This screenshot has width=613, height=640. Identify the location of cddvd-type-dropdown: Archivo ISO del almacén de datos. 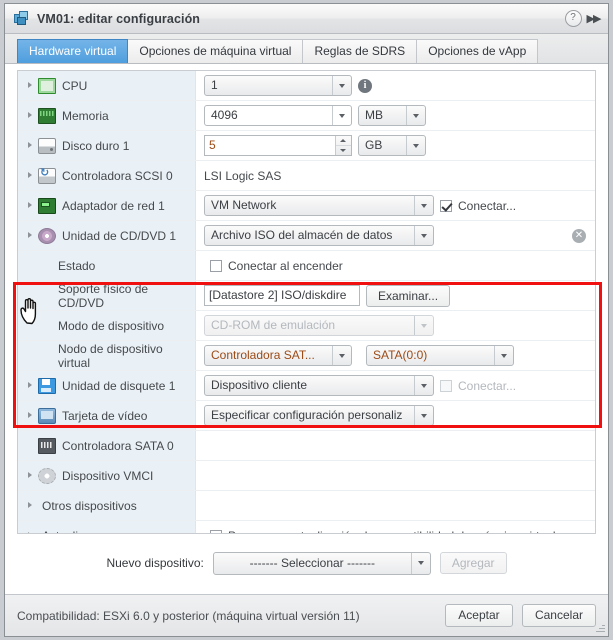
(319, 235).